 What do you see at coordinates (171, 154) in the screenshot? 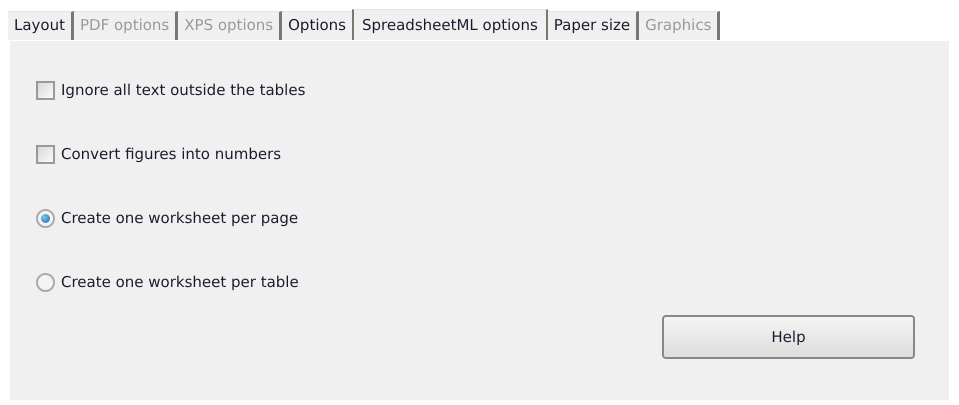
I see `option-label: Convert figures into numbers` at bounding box center [171, 154].